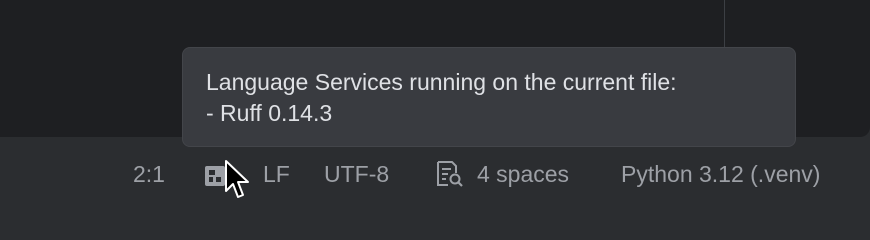 This screenshot has height=240, width=870. I want to click on python-interpreter-widget: Python 3.12 (.venv), so click(720, 174).